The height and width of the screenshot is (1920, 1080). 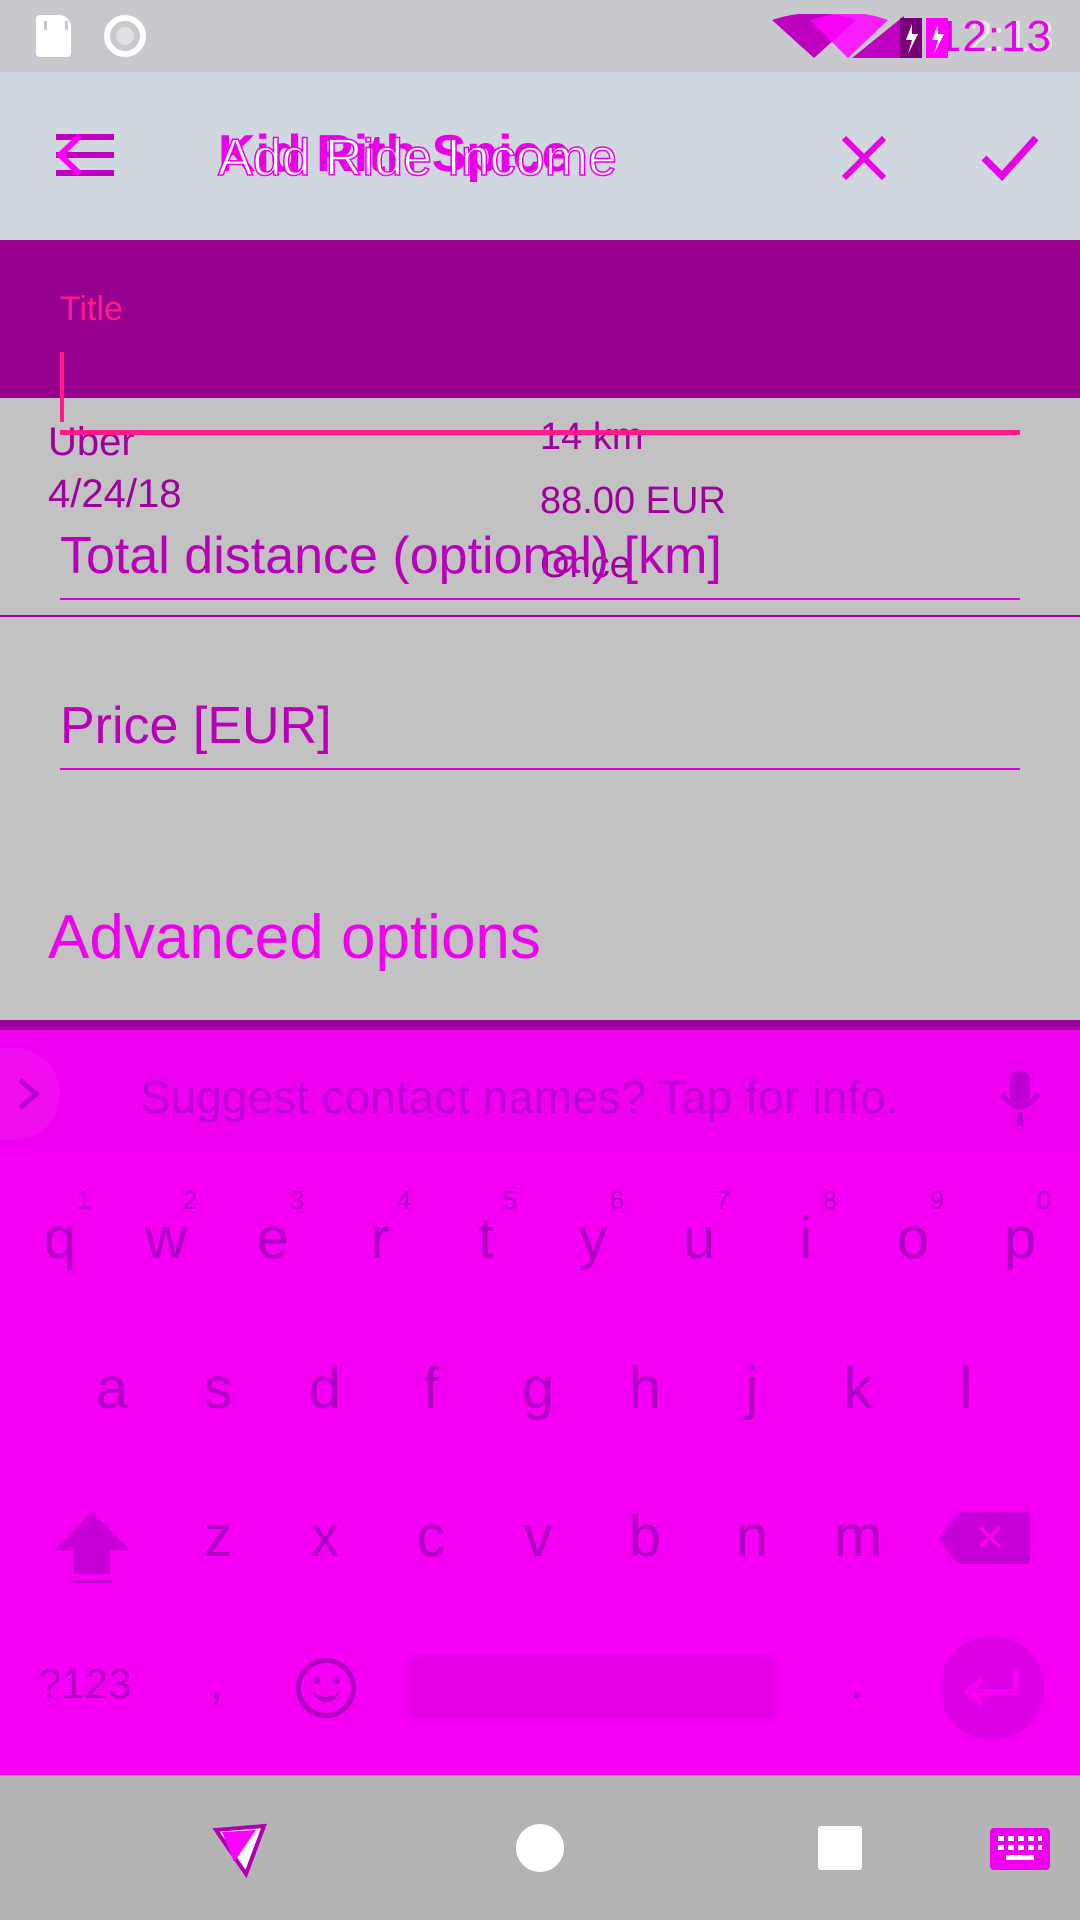 I want to click on key-x: x, so click(x=325, y=1536).